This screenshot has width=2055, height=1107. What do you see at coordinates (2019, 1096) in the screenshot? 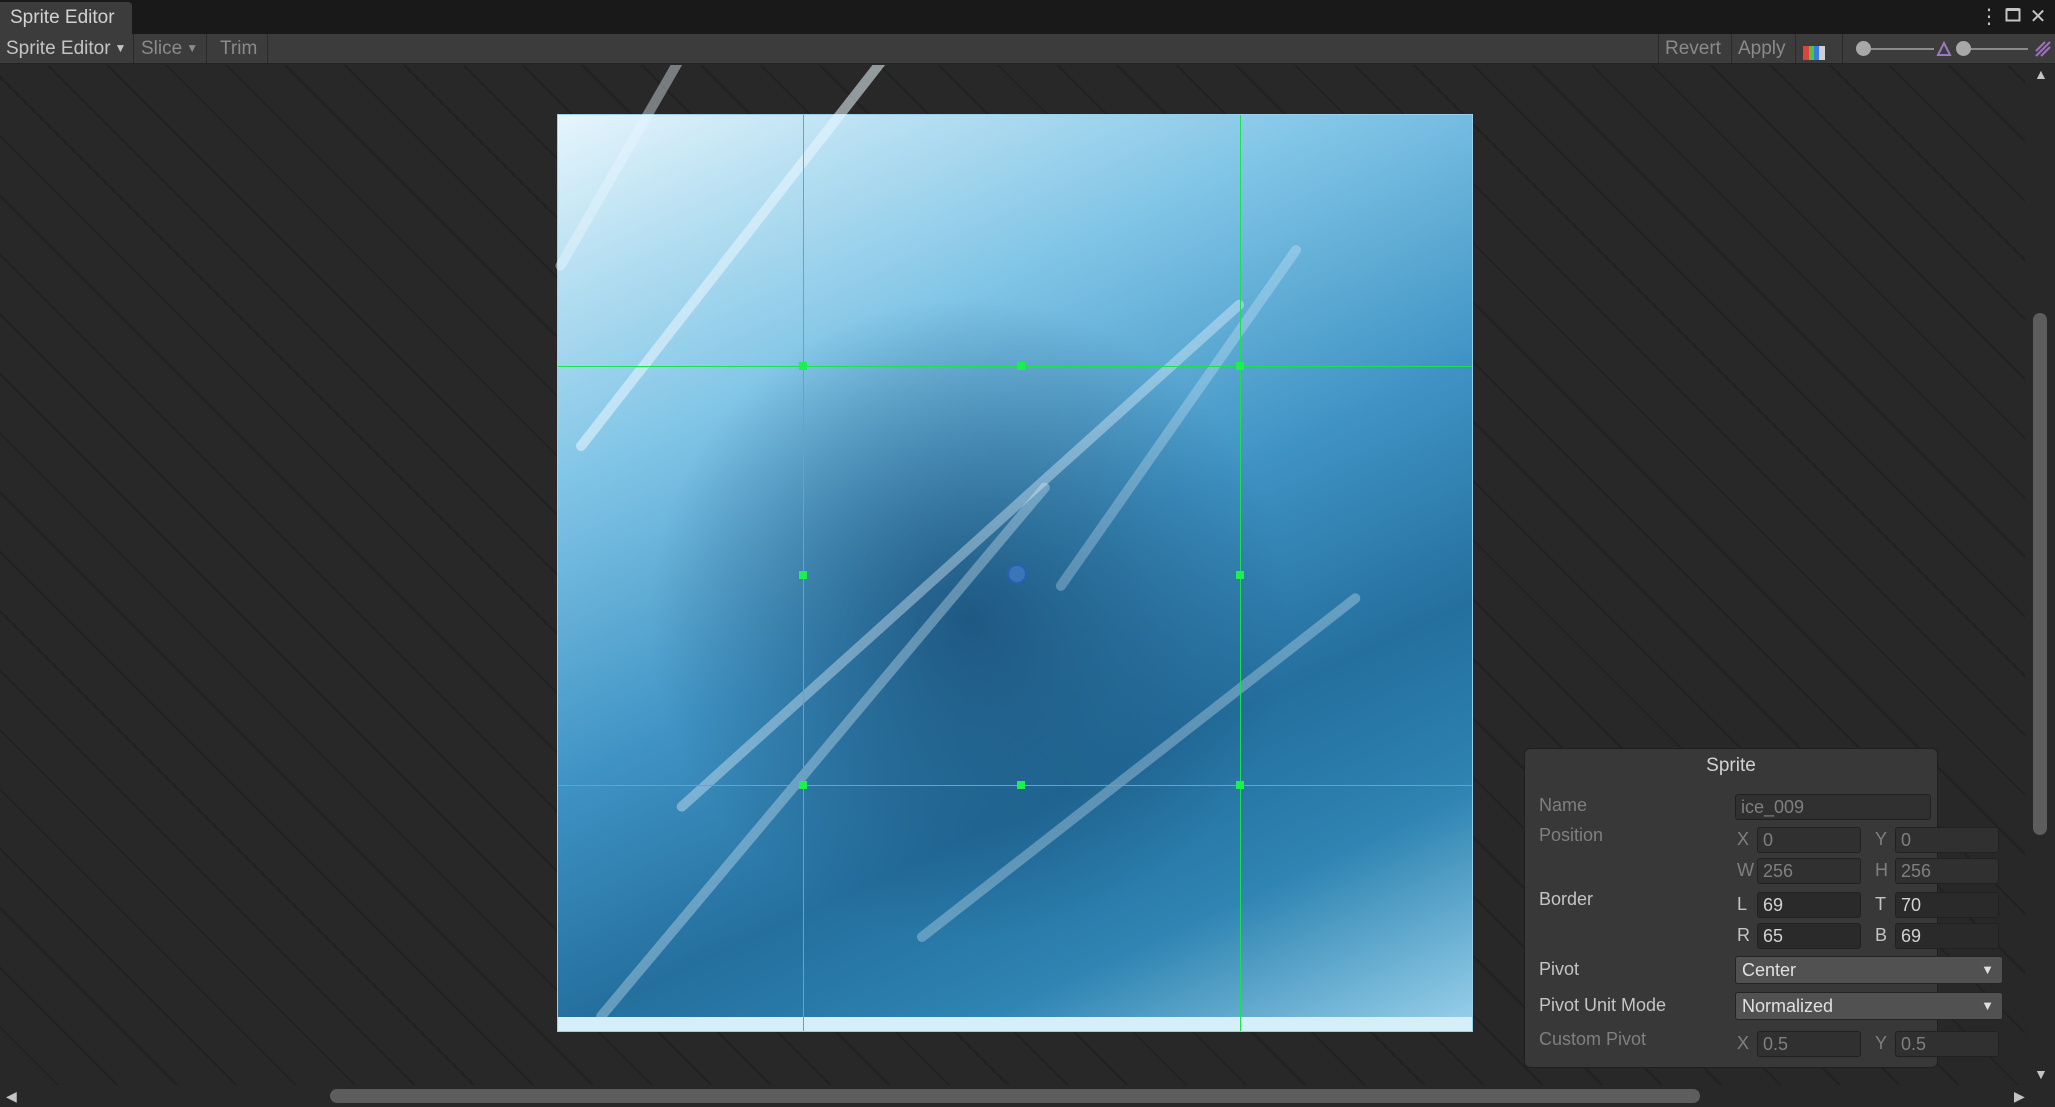
I see `scroll-right-icon: ▶` at bounding box center [2019, 1096].